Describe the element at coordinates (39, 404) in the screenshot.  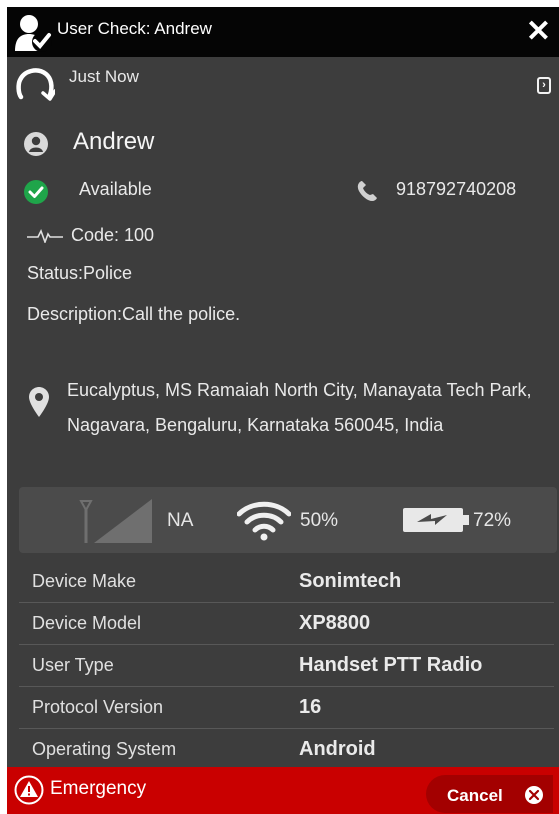
I see `location-pin-icon` at that location.